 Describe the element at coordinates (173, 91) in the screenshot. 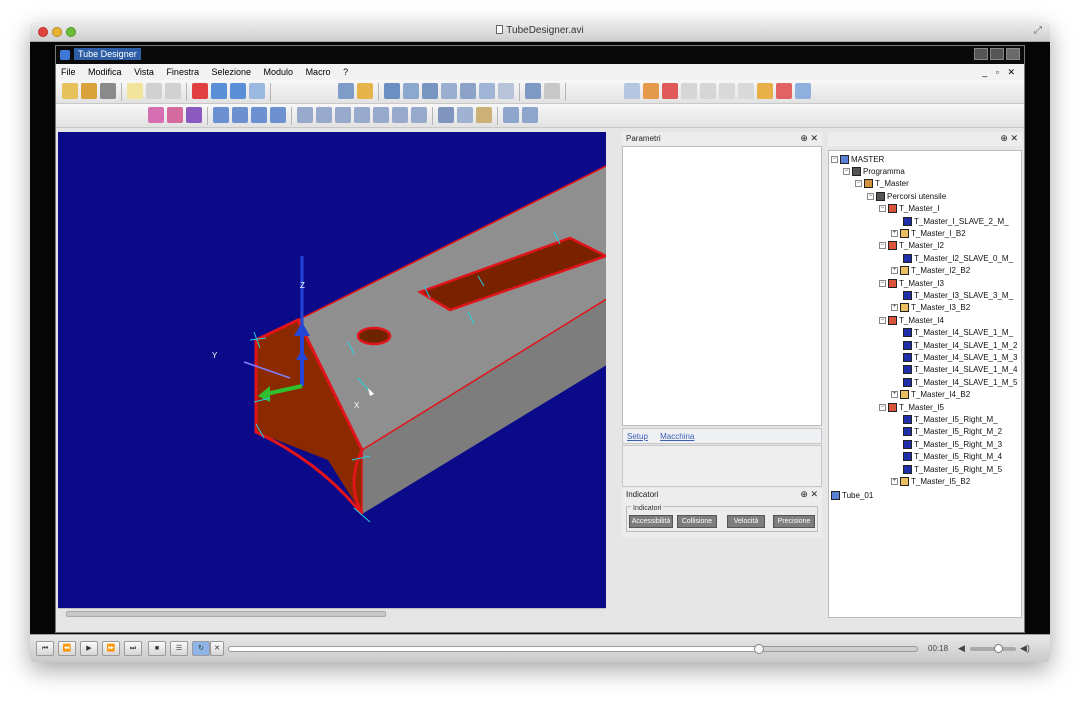

I see `redo-icon` at that location.